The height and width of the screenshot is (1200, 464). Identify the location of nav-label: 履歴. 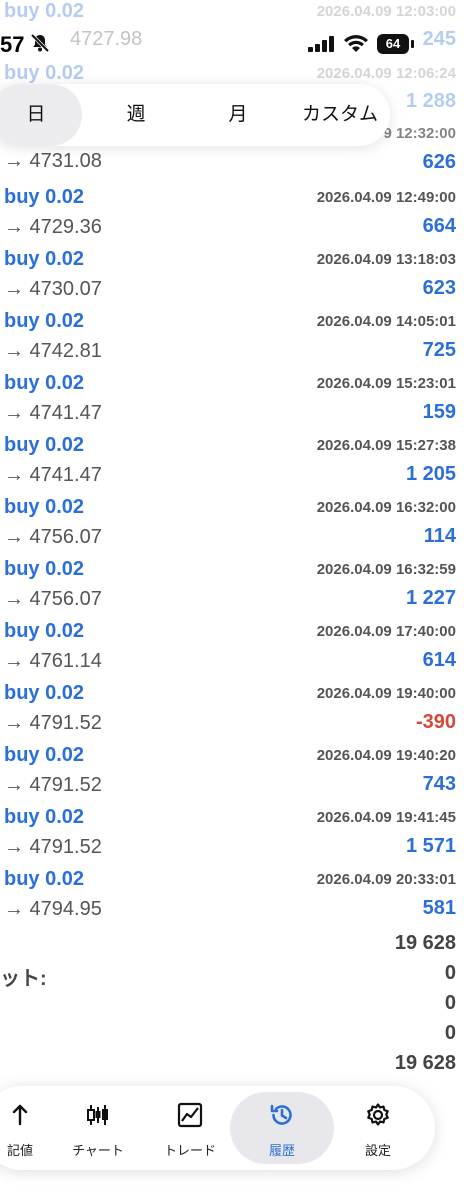
(281, 1150).